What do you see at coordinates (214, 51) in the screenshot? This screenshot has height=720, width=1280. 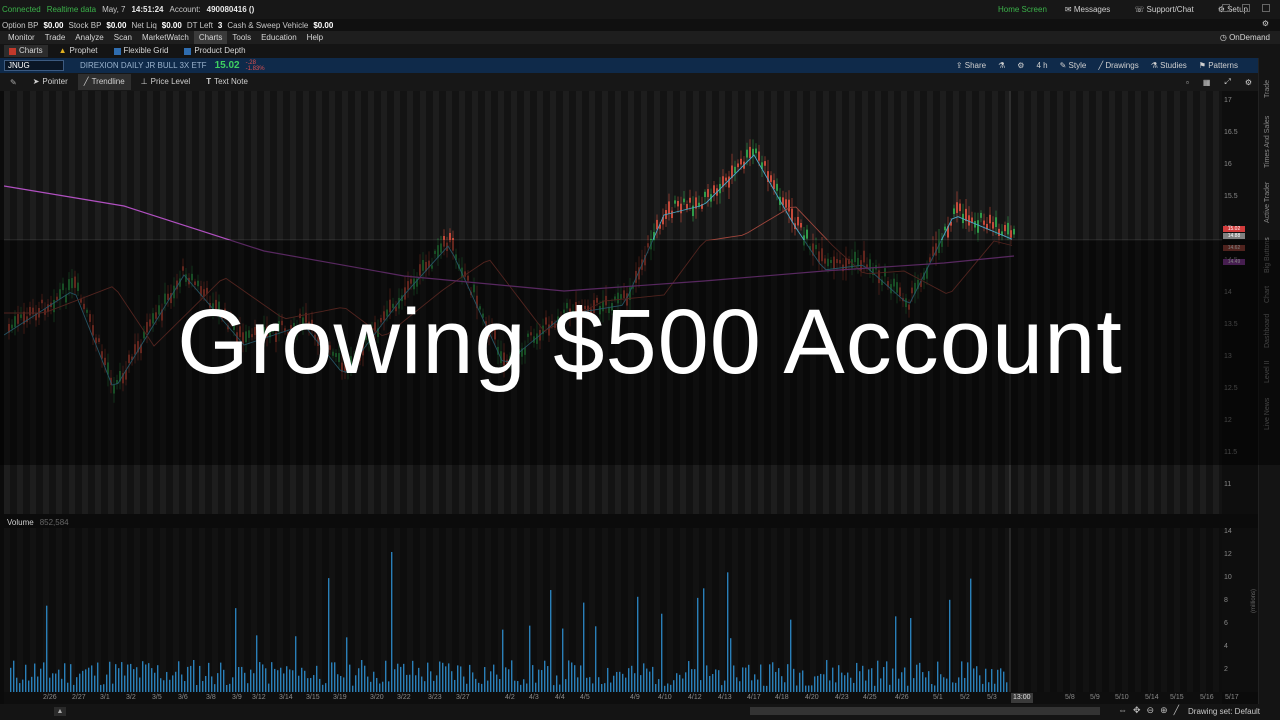 I see `tab-product-depth: Product Depth` at bounding box center [214, 51].